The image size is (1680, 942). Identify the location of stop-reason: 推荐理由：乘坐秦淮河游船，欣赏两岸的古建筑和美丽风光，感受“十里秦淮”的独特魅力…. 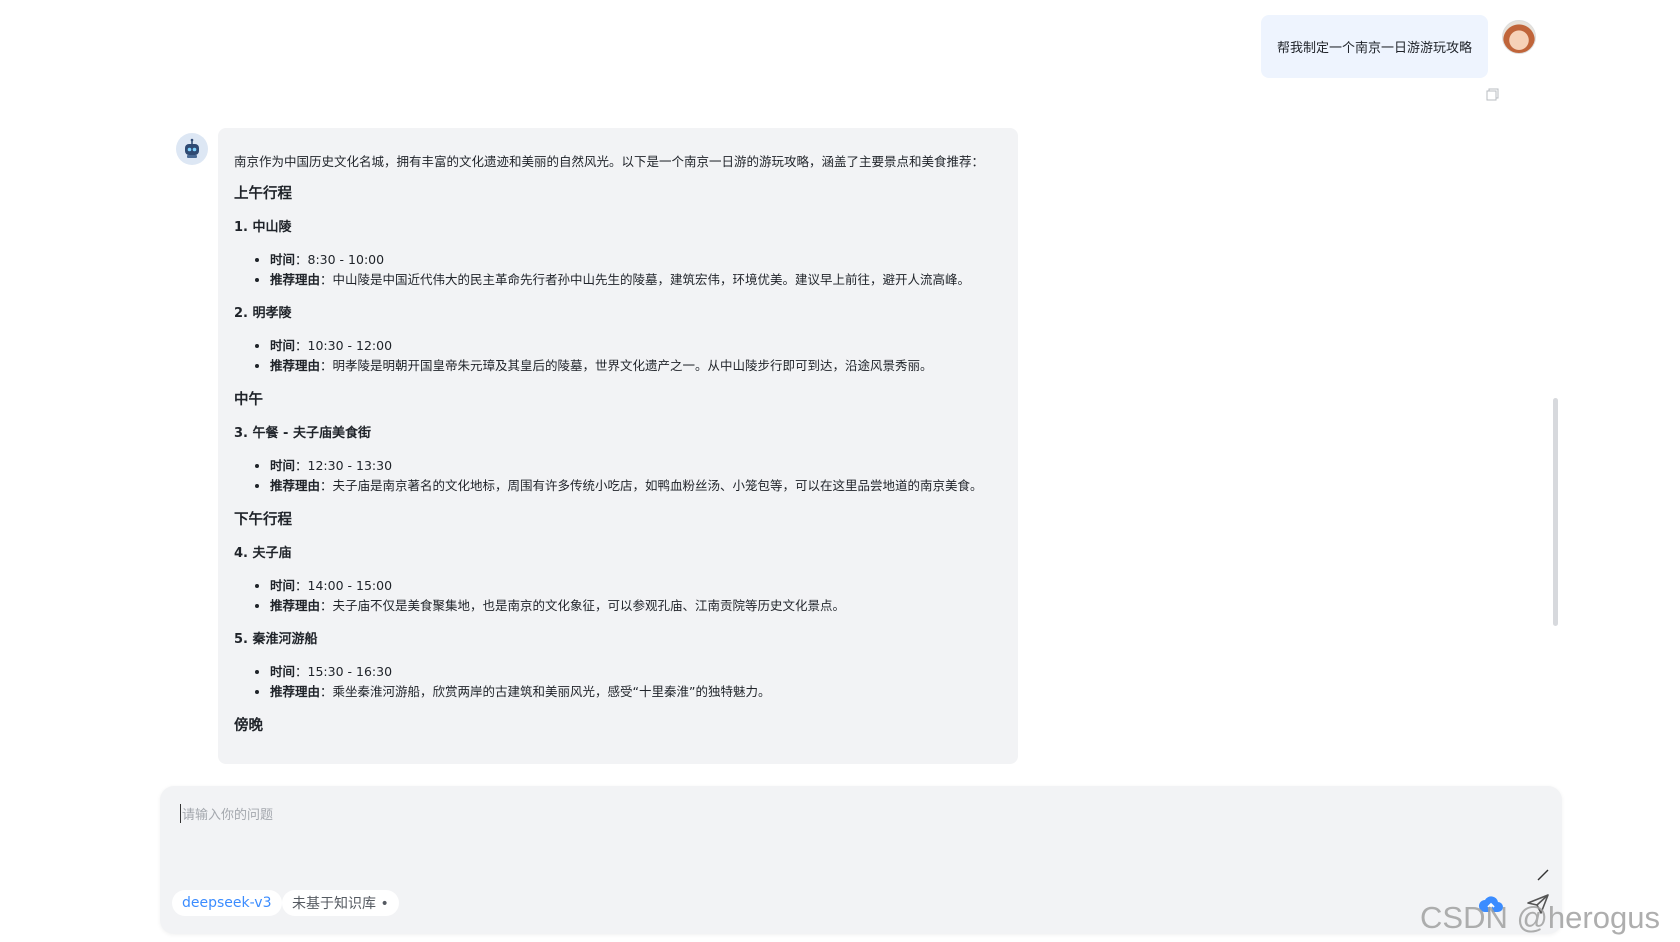
(636, 692).